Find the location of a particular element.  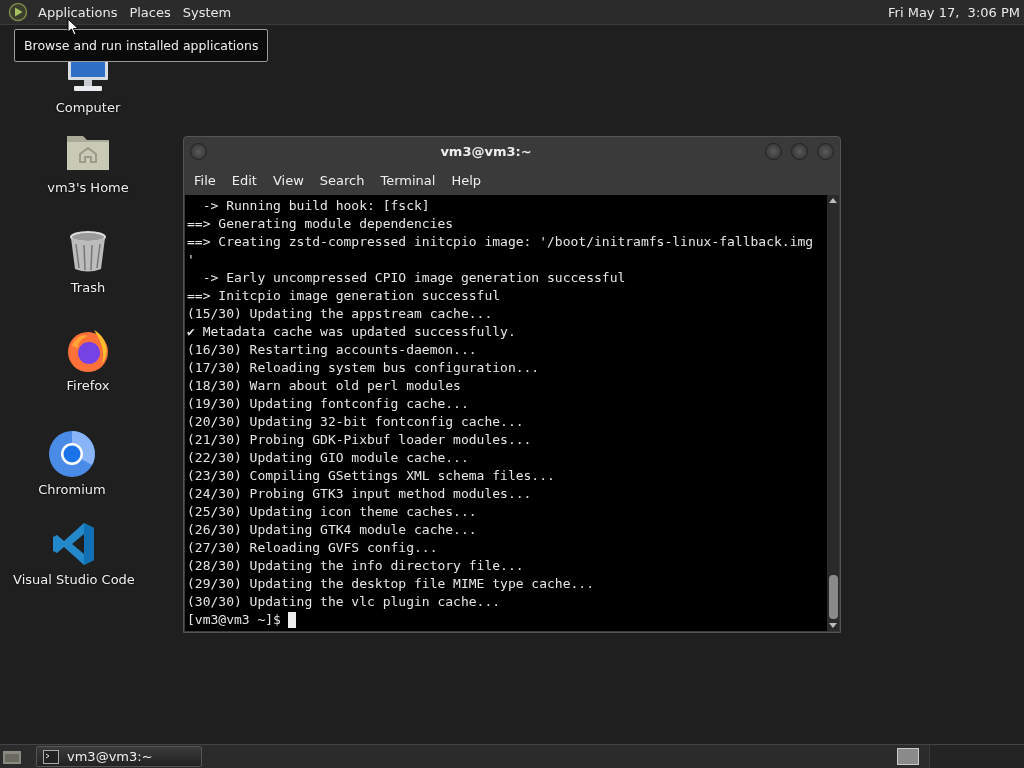

taskbar-button: vm3@vm3:~ is located at coordinates (119, 756).